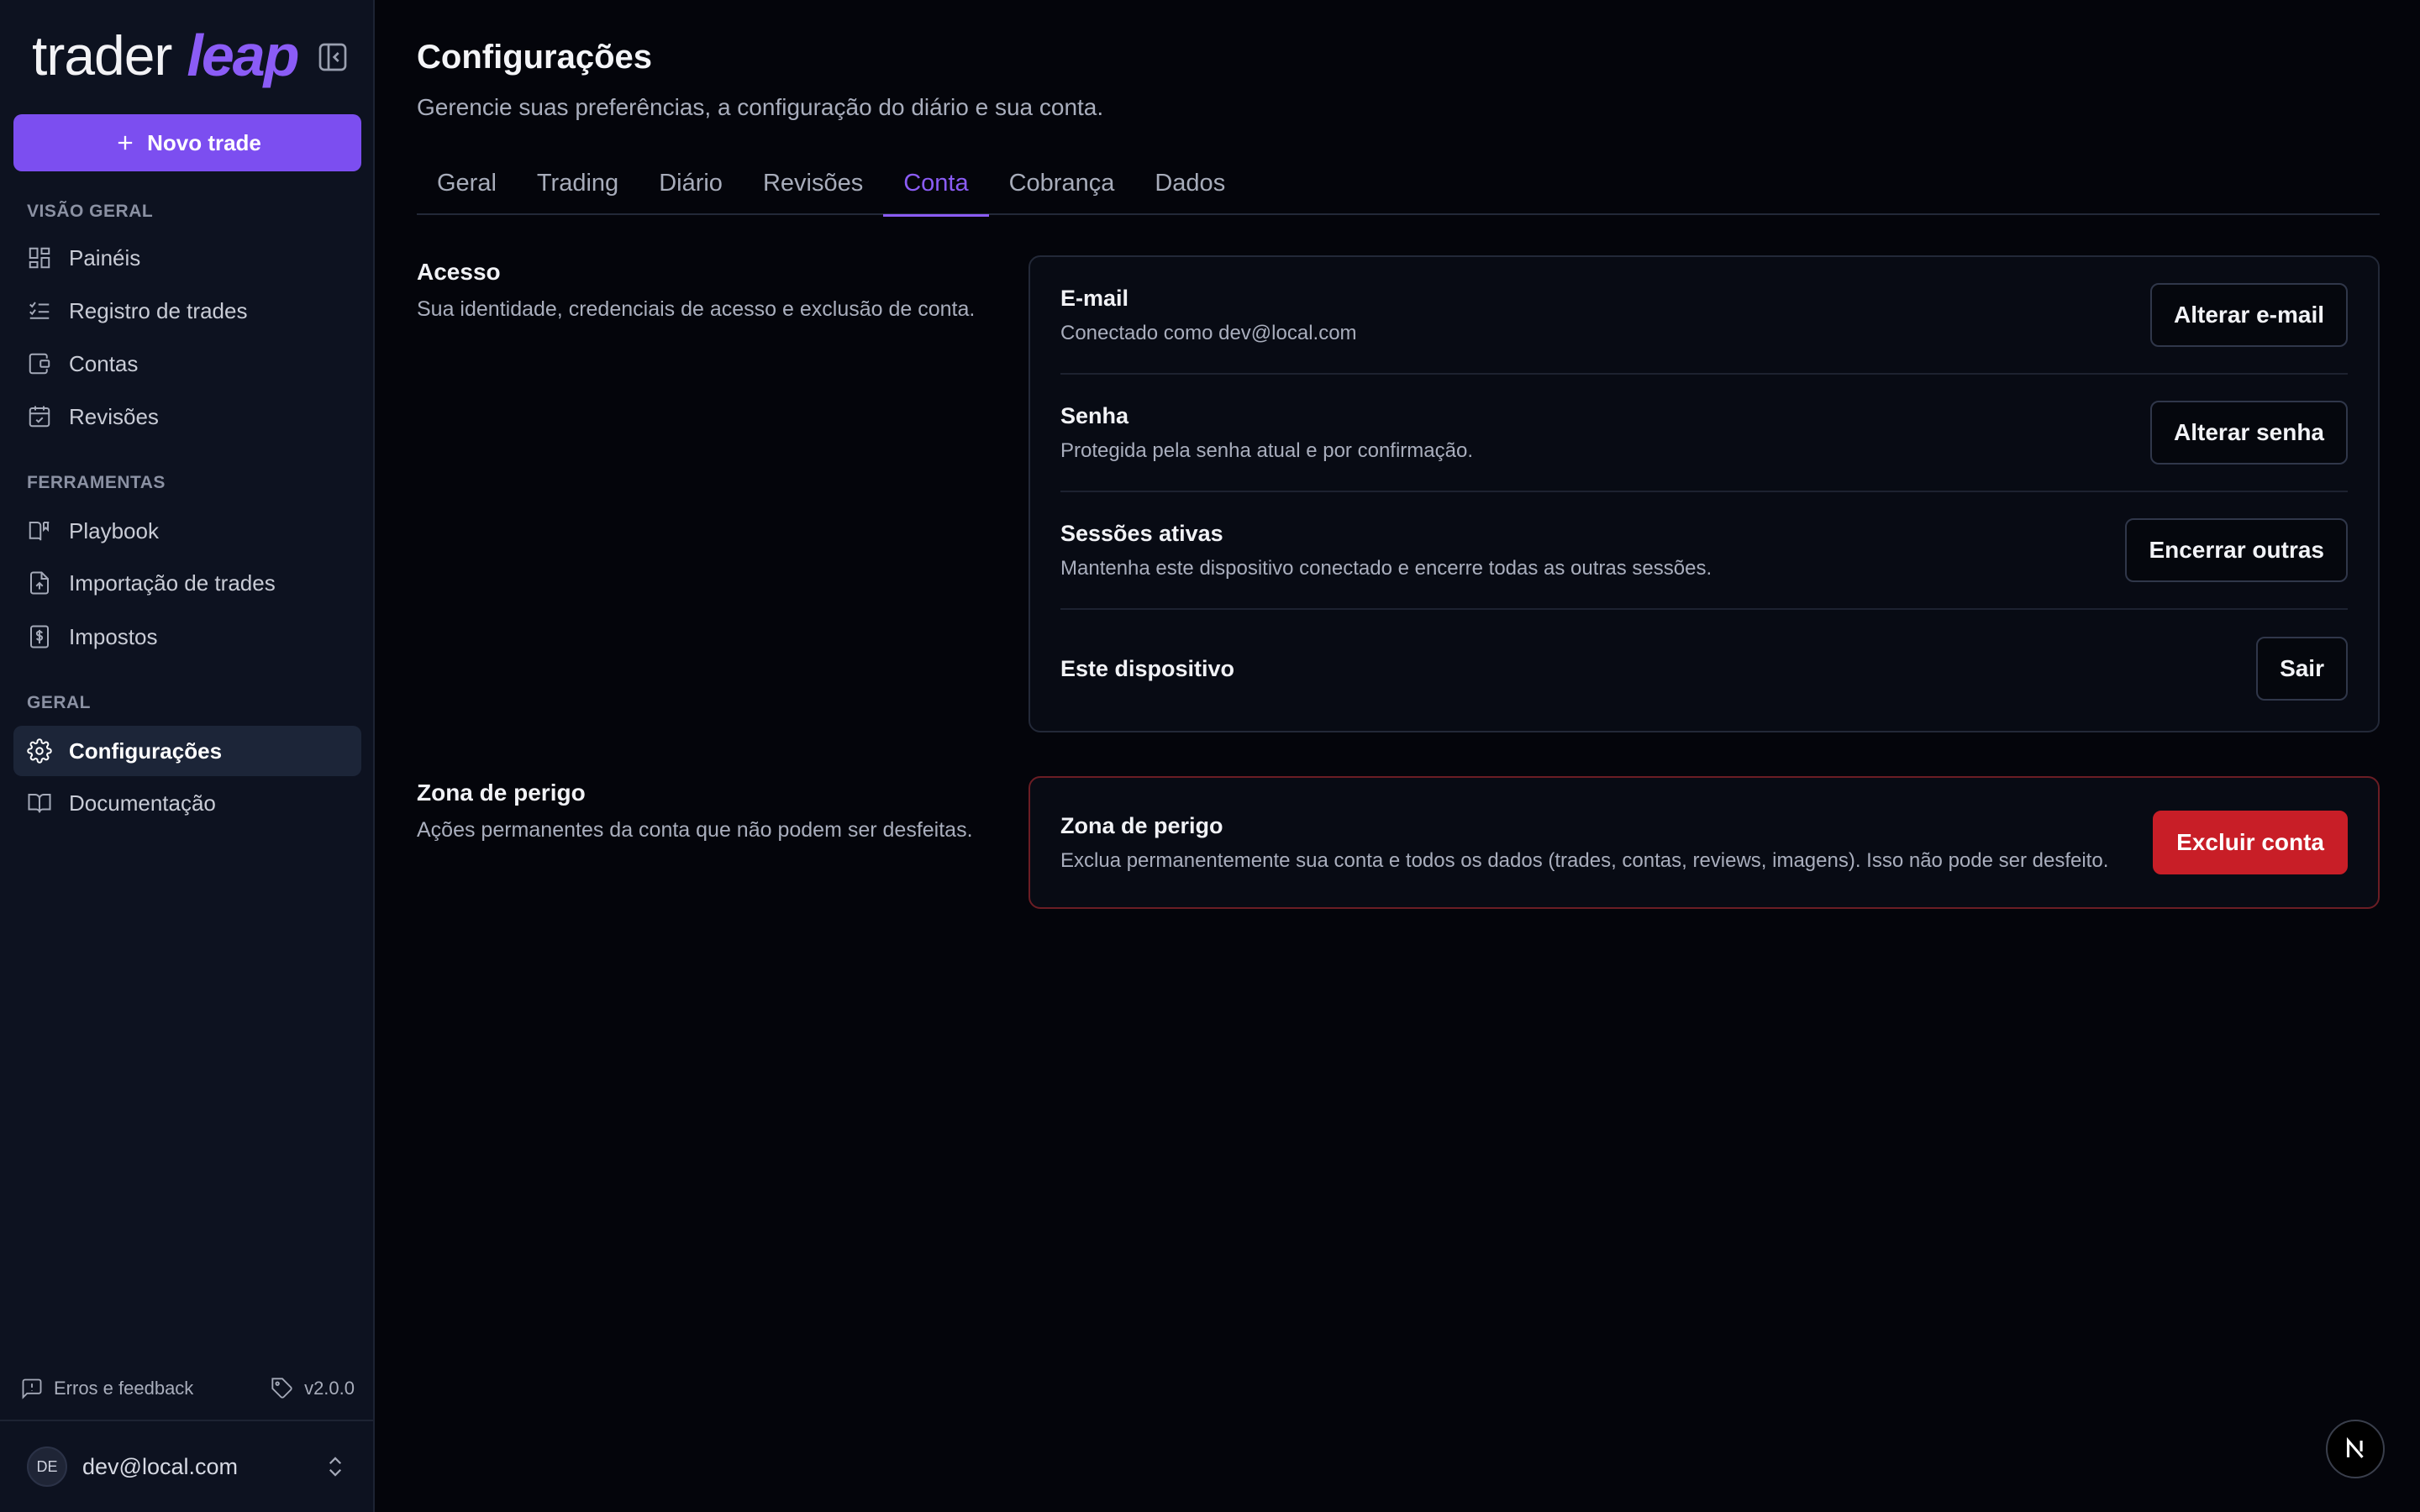 The width and height of the screenshot is (2420, 1512). I want to click on page-title: Configurações, so click(535, 57).